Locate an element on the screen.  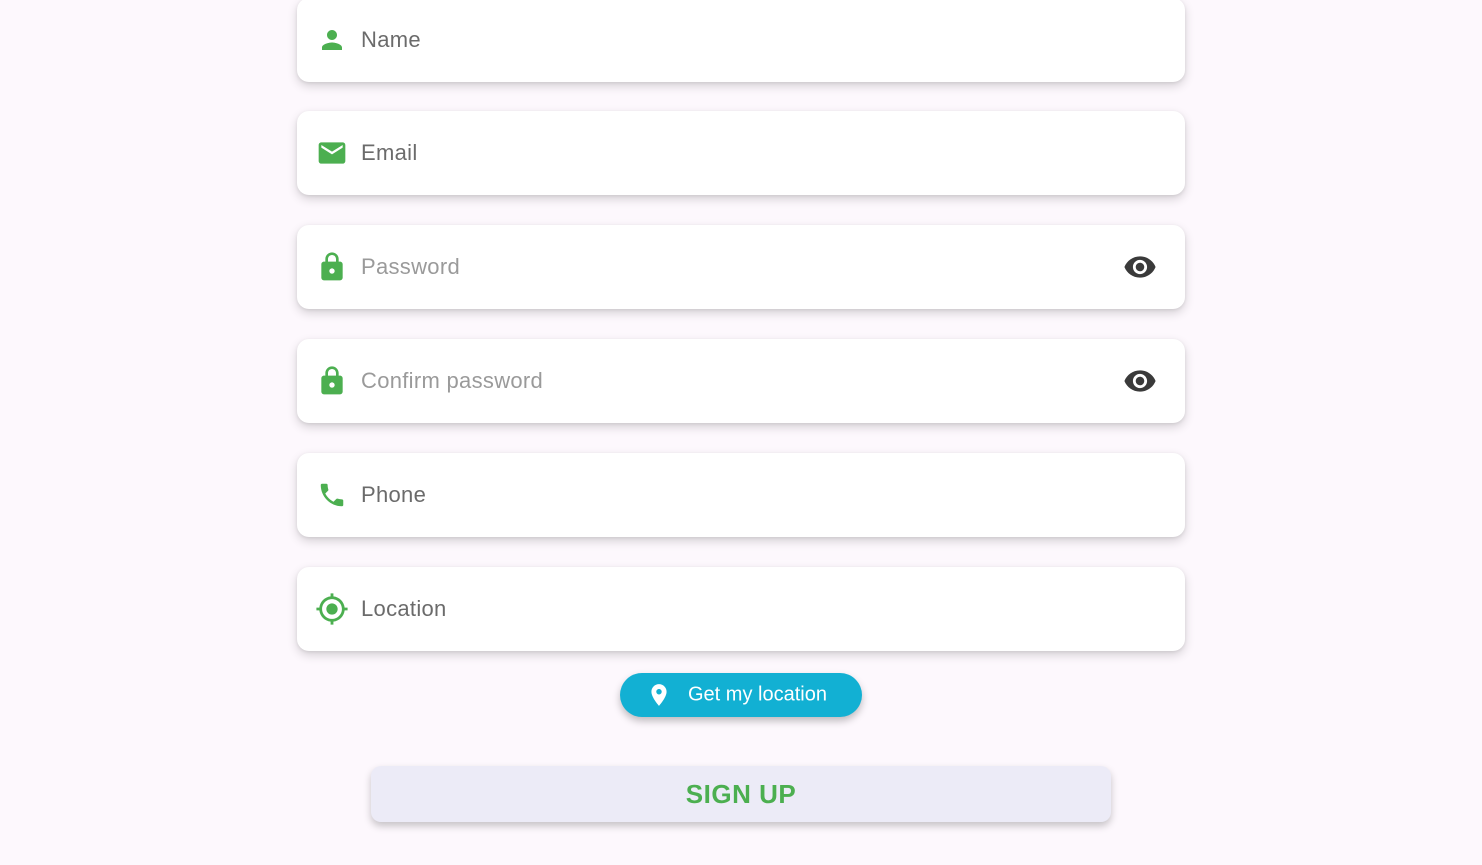
phone-field: Phone is located at coordinates (741, 495).